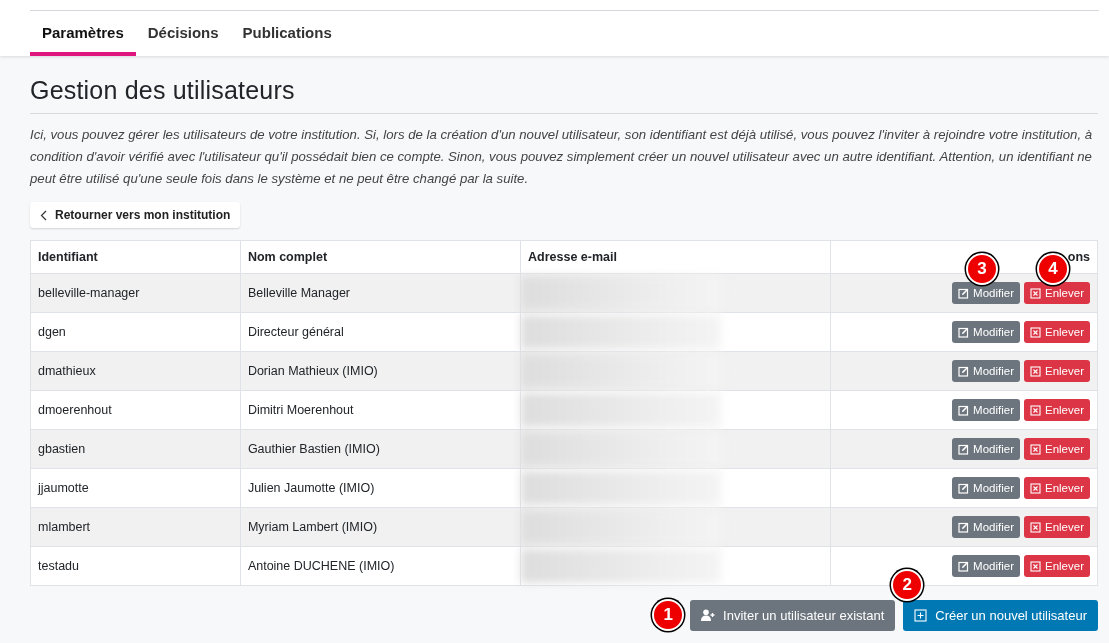 The height and width of the screenshot is (643, 1109). Describe the element at coordinates (300, 410) in the screenshot. I see `table-cell: Dimitri Moerenhout` at that location.